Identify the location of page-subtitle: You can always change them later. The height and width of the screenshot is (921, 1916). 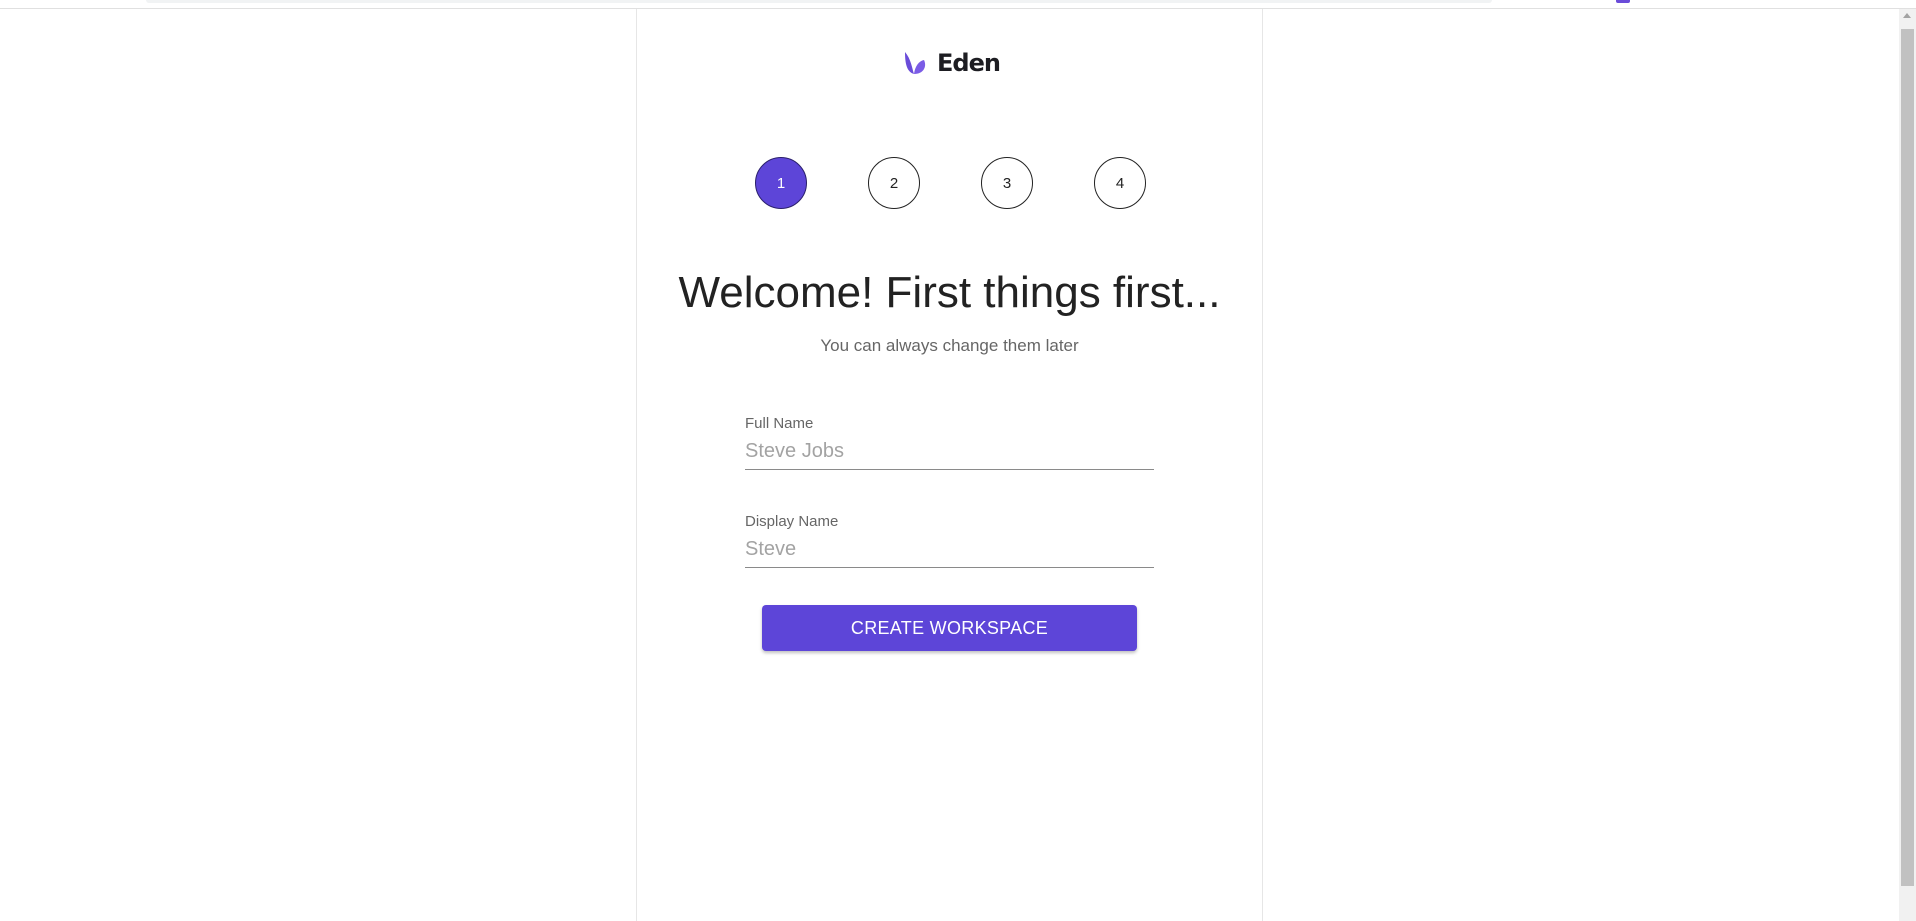
(949, 345).